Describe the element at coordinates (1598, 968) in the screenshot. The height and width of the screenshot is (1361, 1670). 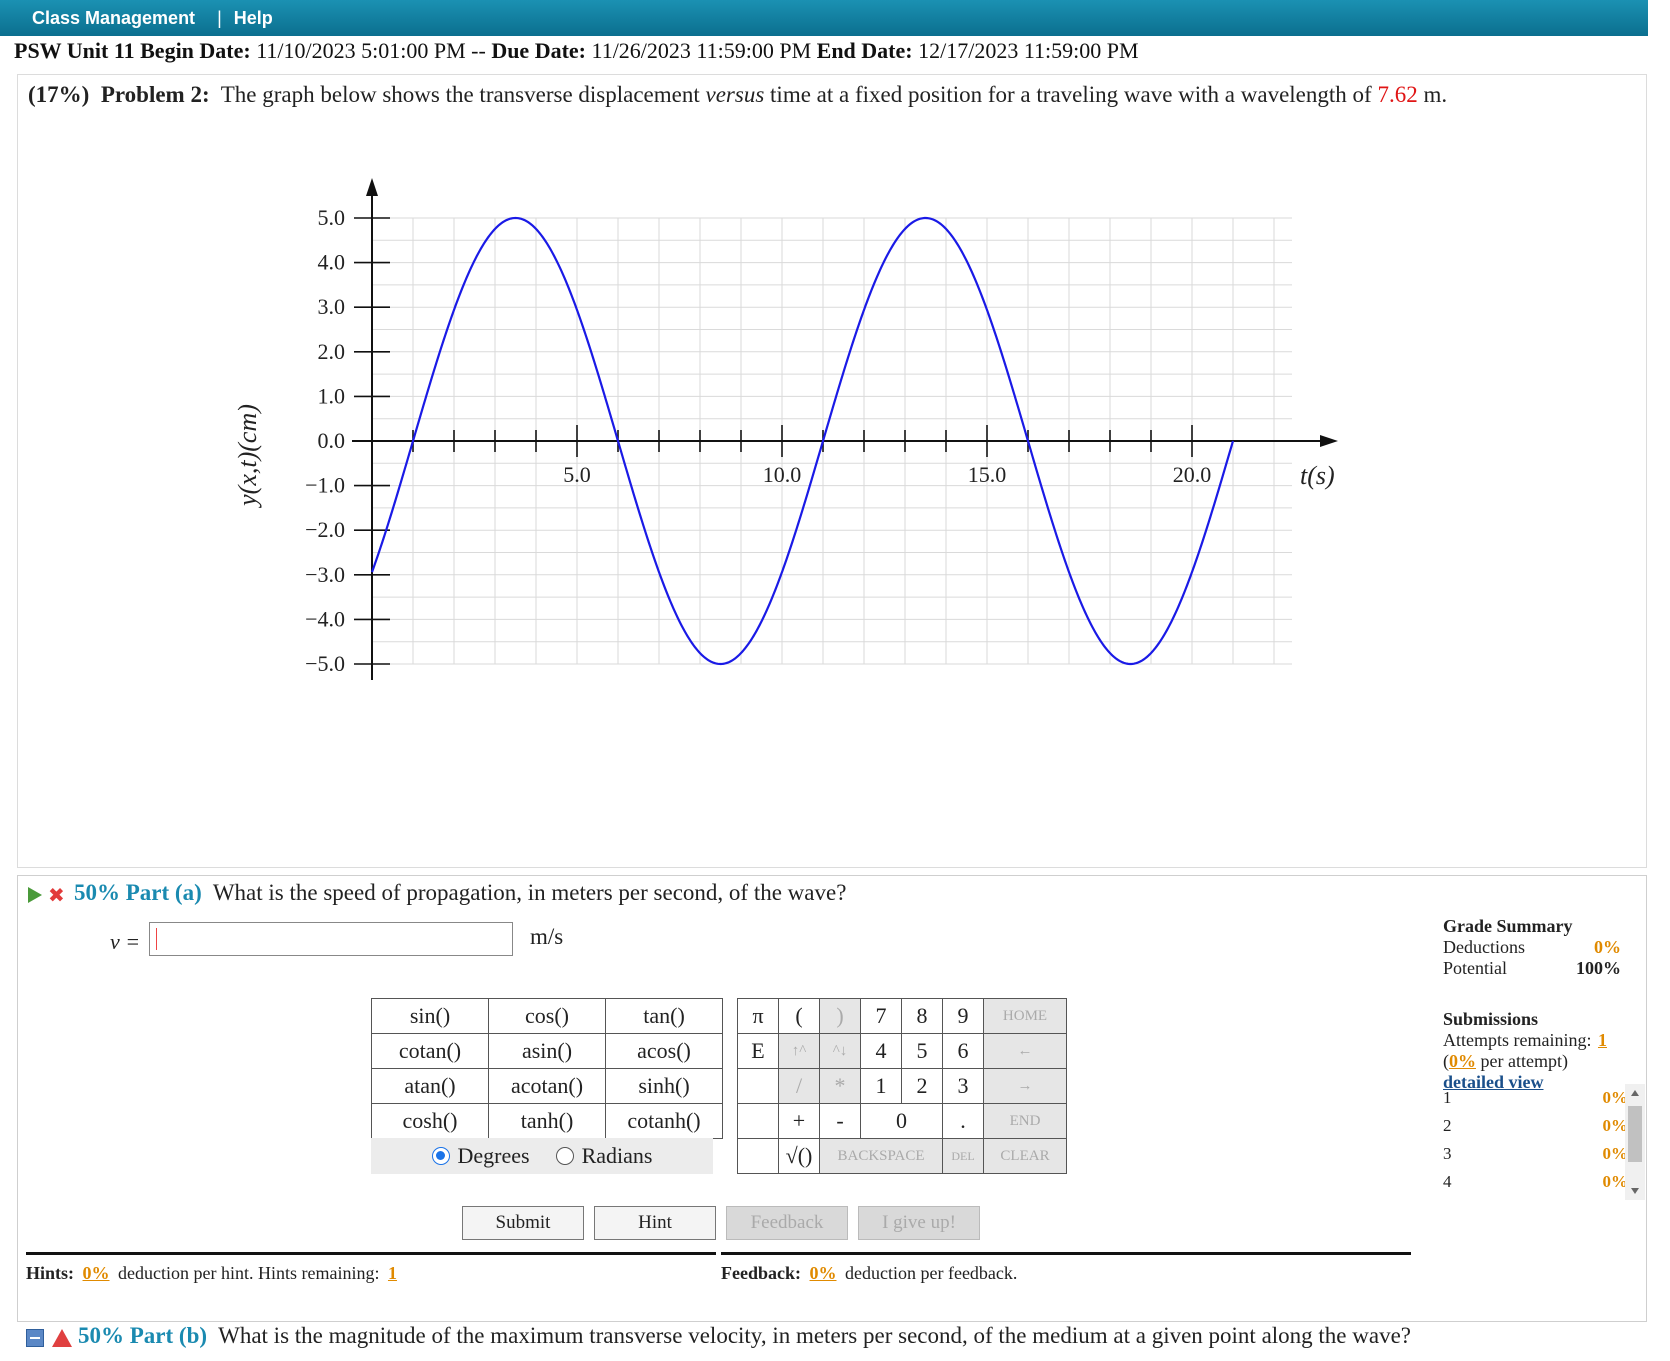
I see `potential-value: 100%` at that location.